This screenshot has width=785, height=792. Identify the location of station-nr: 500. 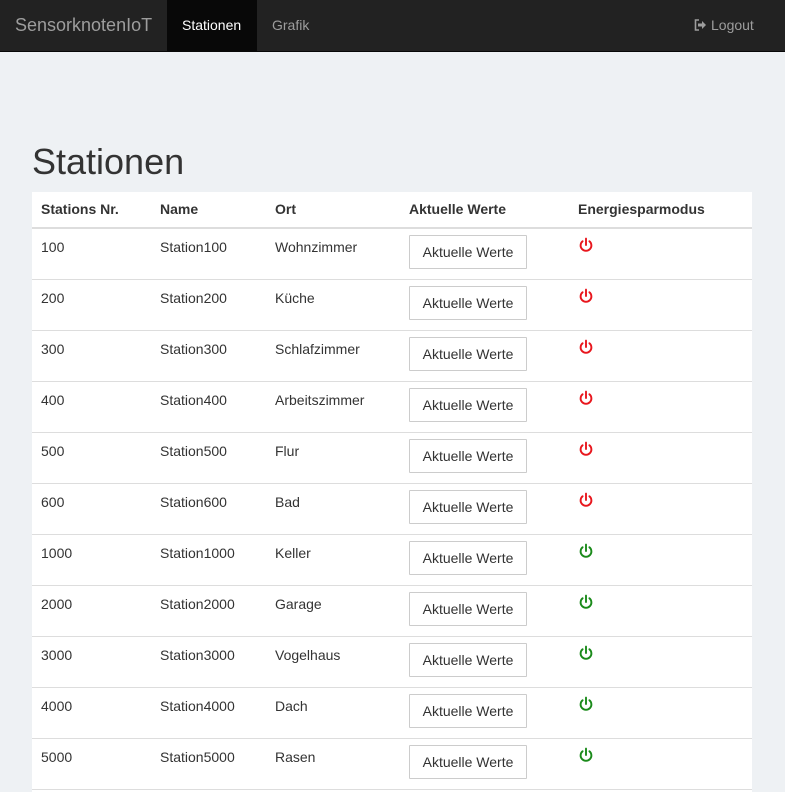
(53, 451).